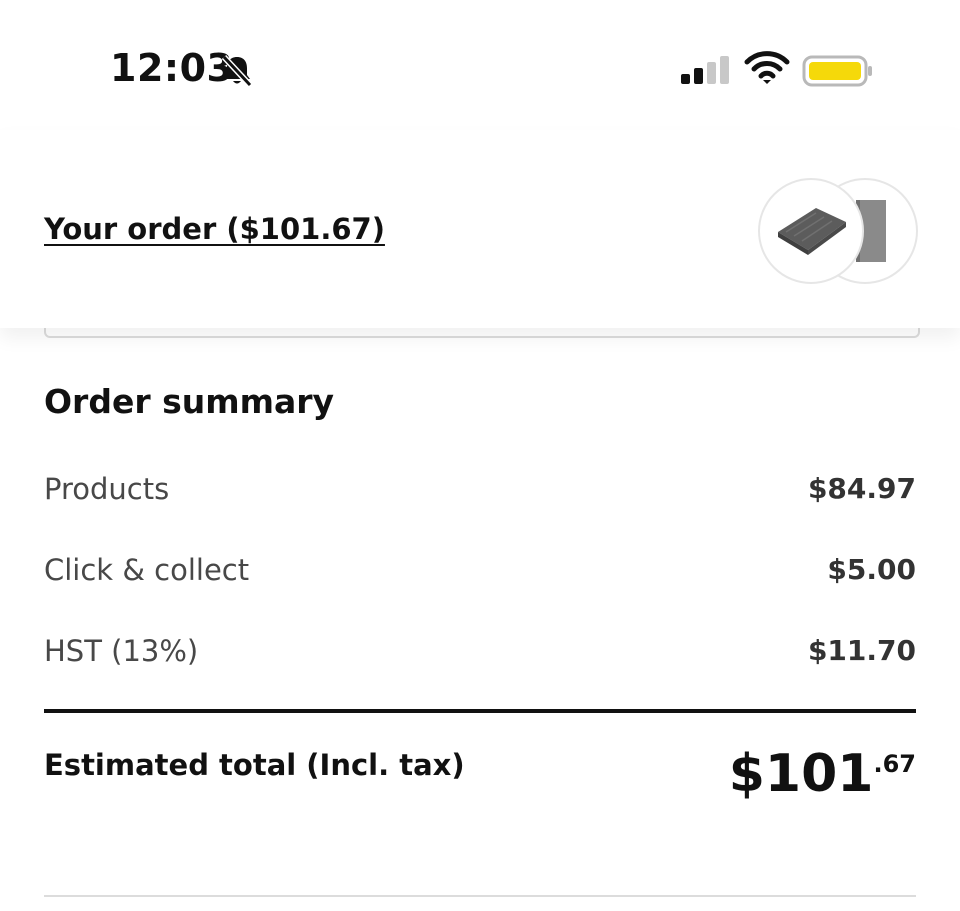 Image resolution: width=960 pixels, height=911 pixels. I want to click on summary-row-label: Products, so click(107, 489).